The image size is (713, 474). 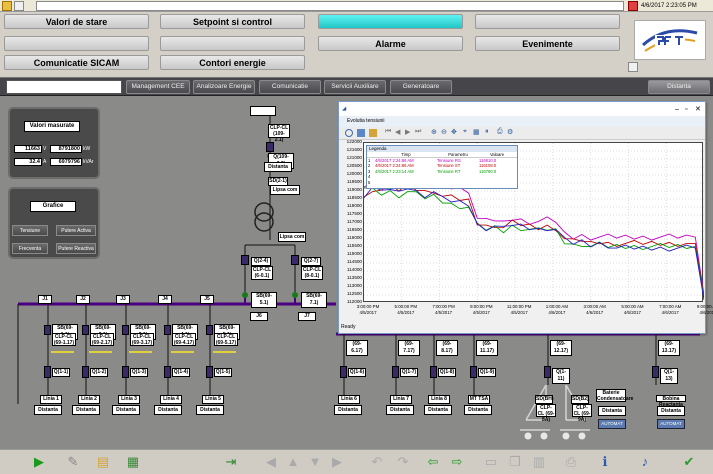 I want to click on play-icon: ▶, so click(x=39, y=461).